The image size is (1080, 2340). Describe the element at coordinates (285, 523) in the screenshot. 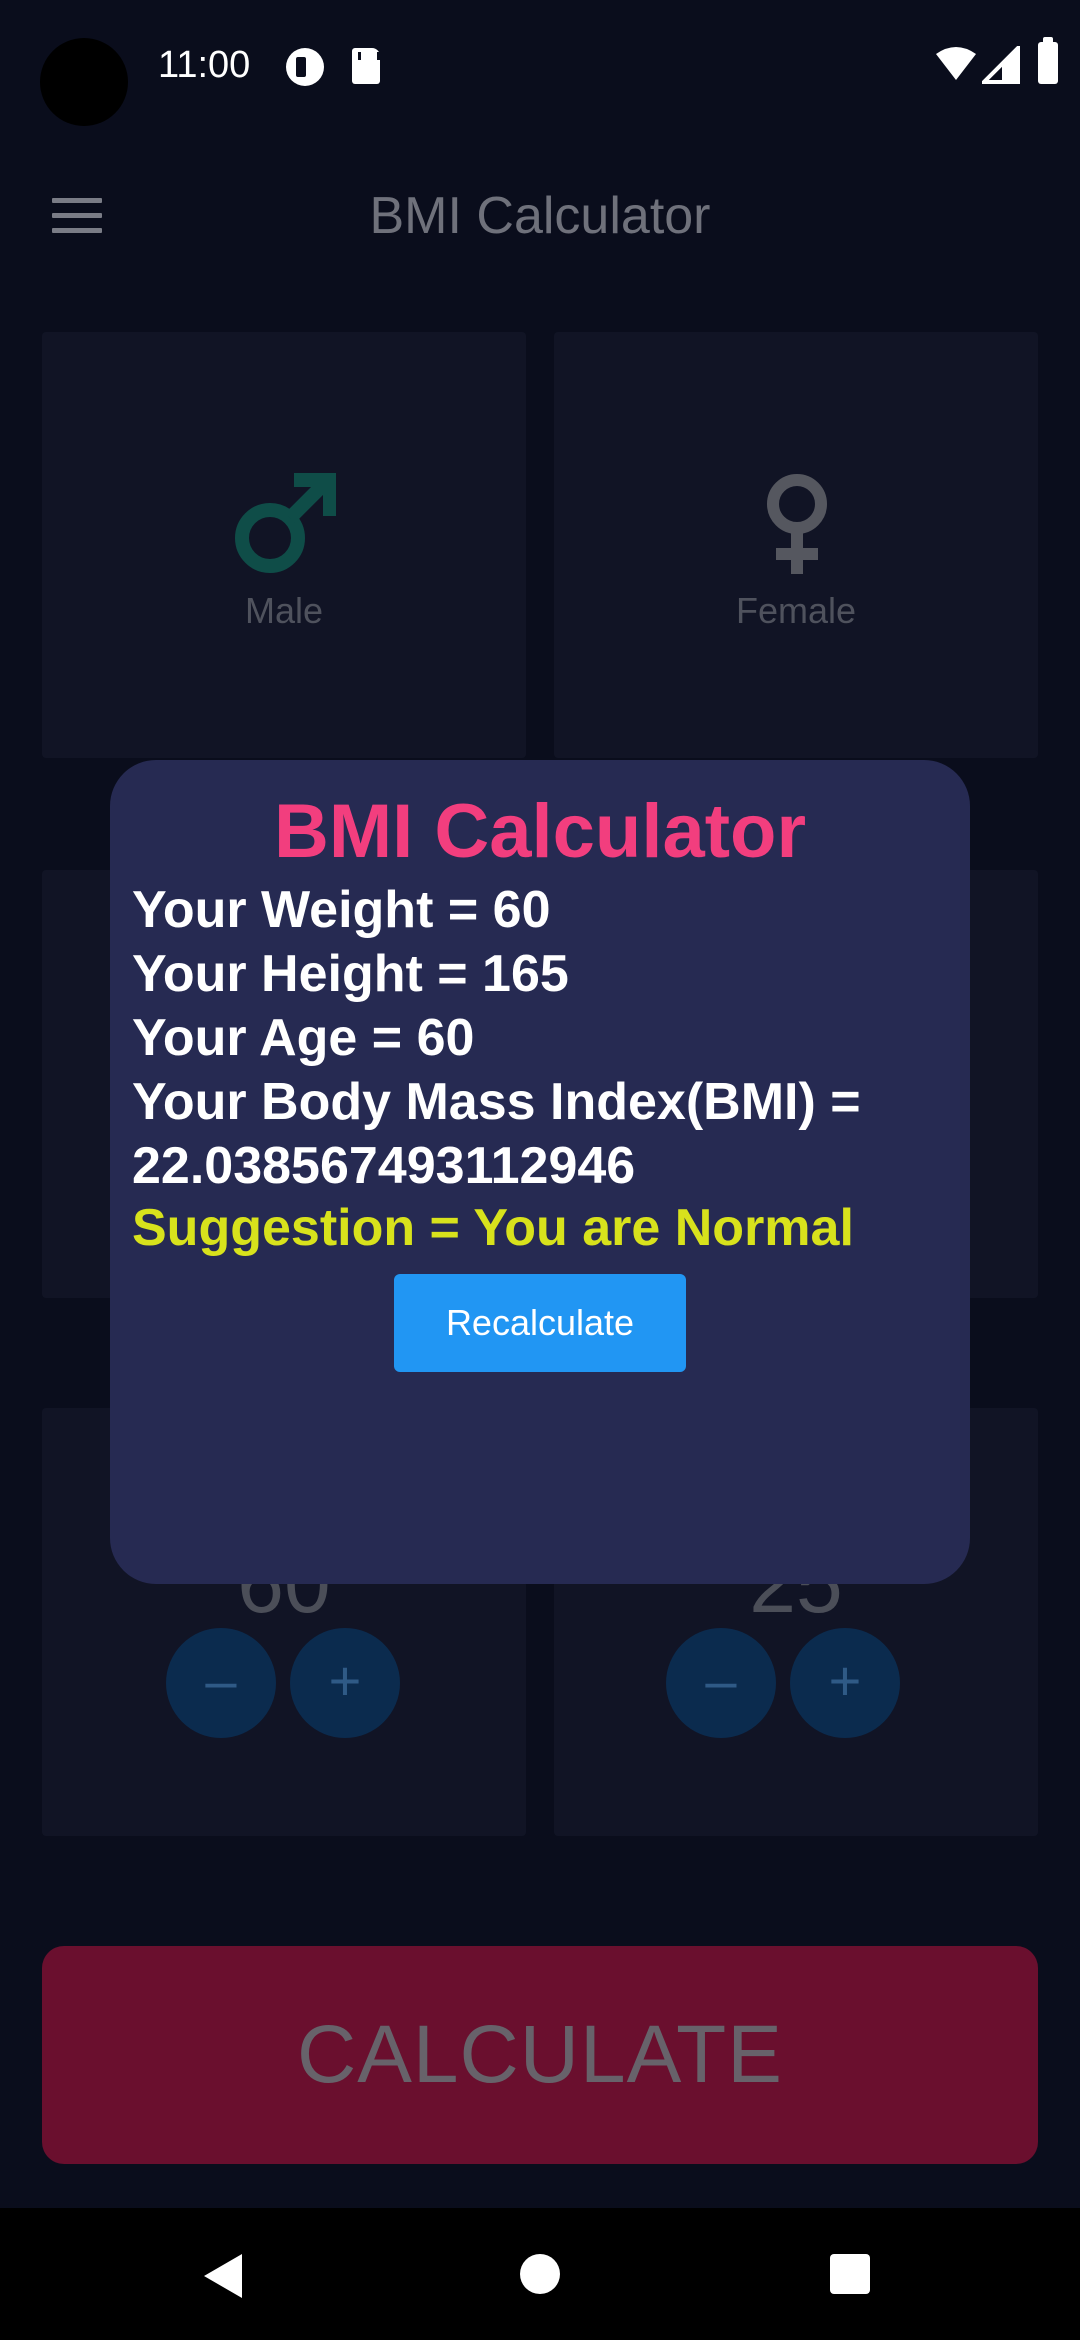

I see `male-icon` at that location.